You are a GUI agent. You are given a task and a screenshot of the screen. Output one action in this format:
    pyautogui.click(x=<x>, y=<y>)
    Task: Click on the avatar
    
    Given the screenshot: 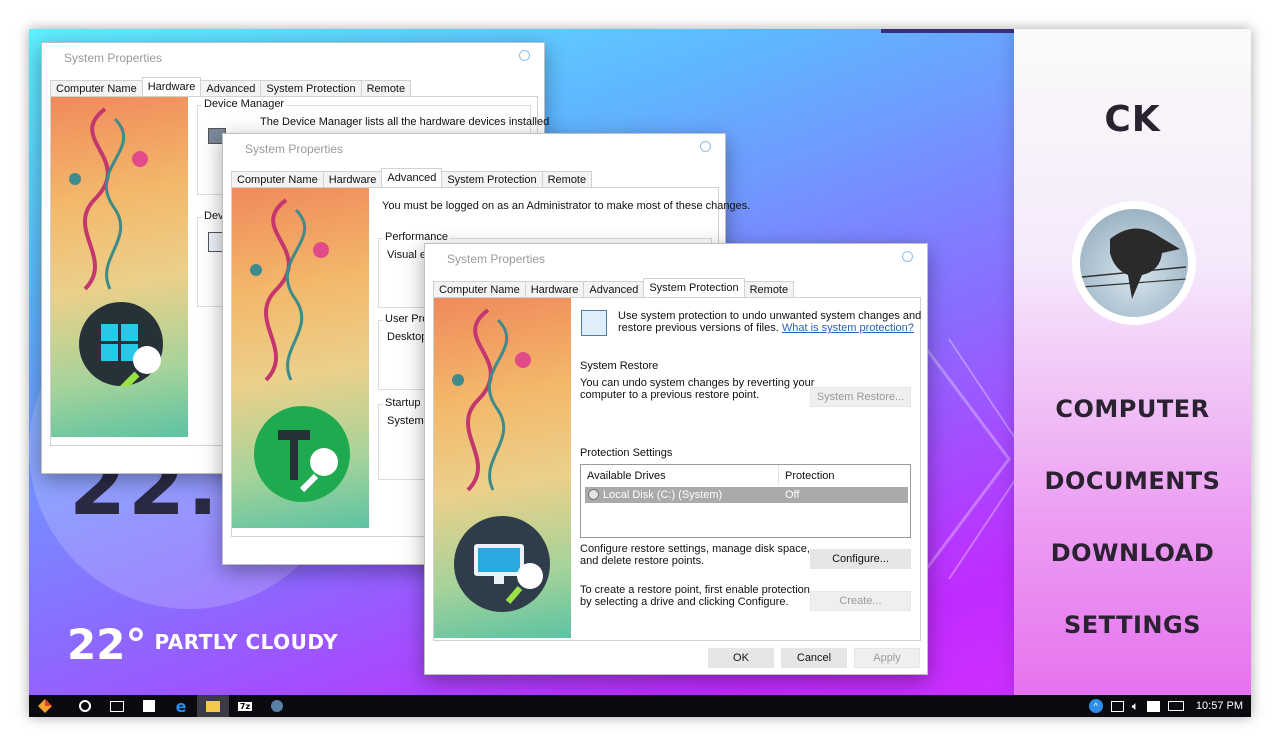 What is the action you would take?
    pyautogui.click(x=1134, y=263)
    